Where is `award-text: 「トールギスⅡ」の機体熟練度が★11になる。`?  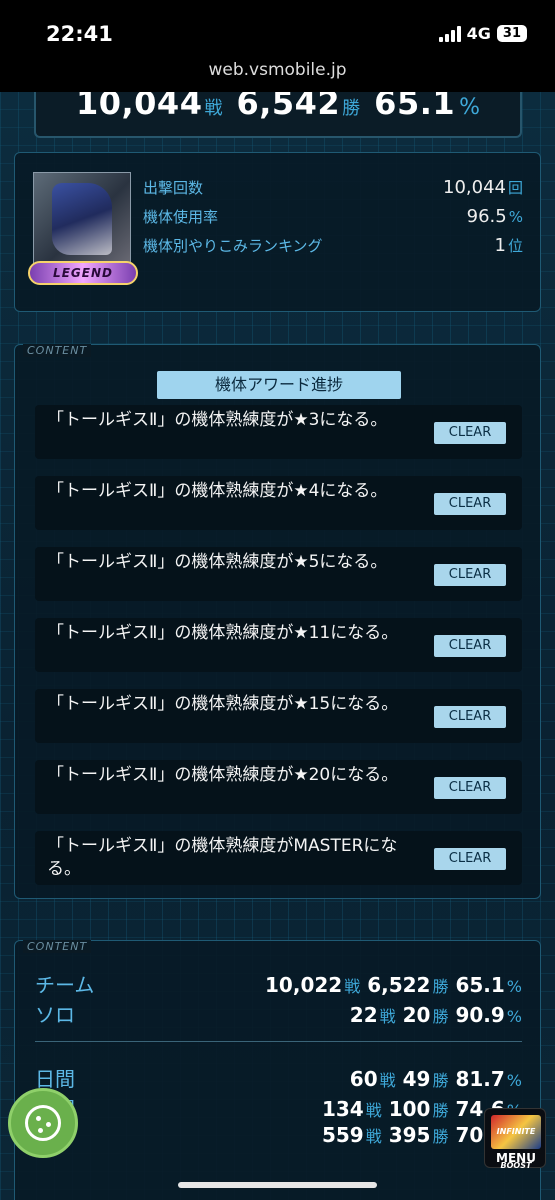
award-text: 「トールギスⅡ」の機体熟練度が★11になる。 is located at coordinates (223, 633).